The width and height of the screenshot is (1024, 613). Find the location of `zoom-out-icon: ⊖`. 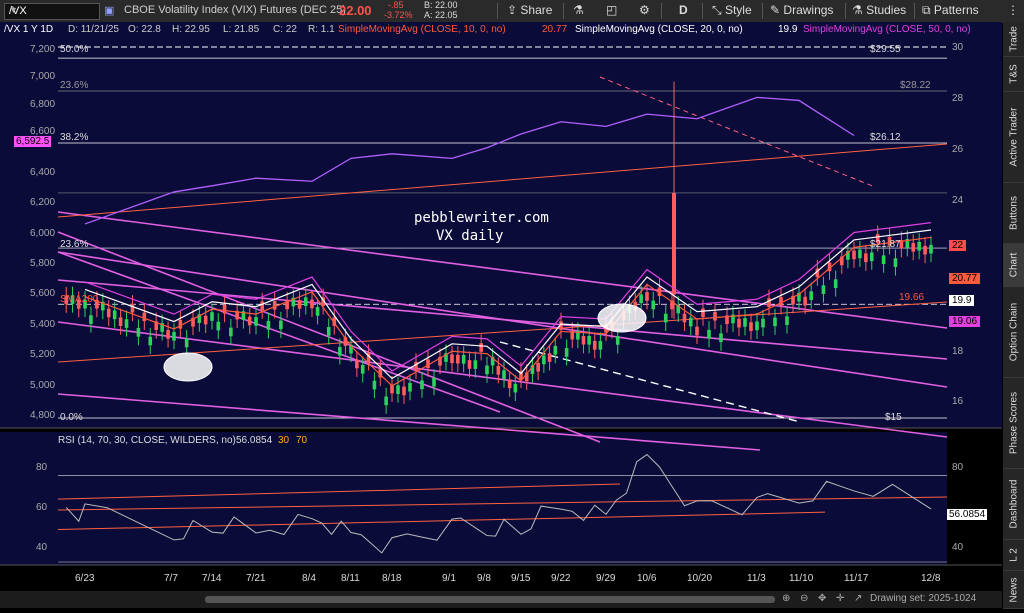

zoom-out-icon: ⊖ is located at coordinates (804, 598).